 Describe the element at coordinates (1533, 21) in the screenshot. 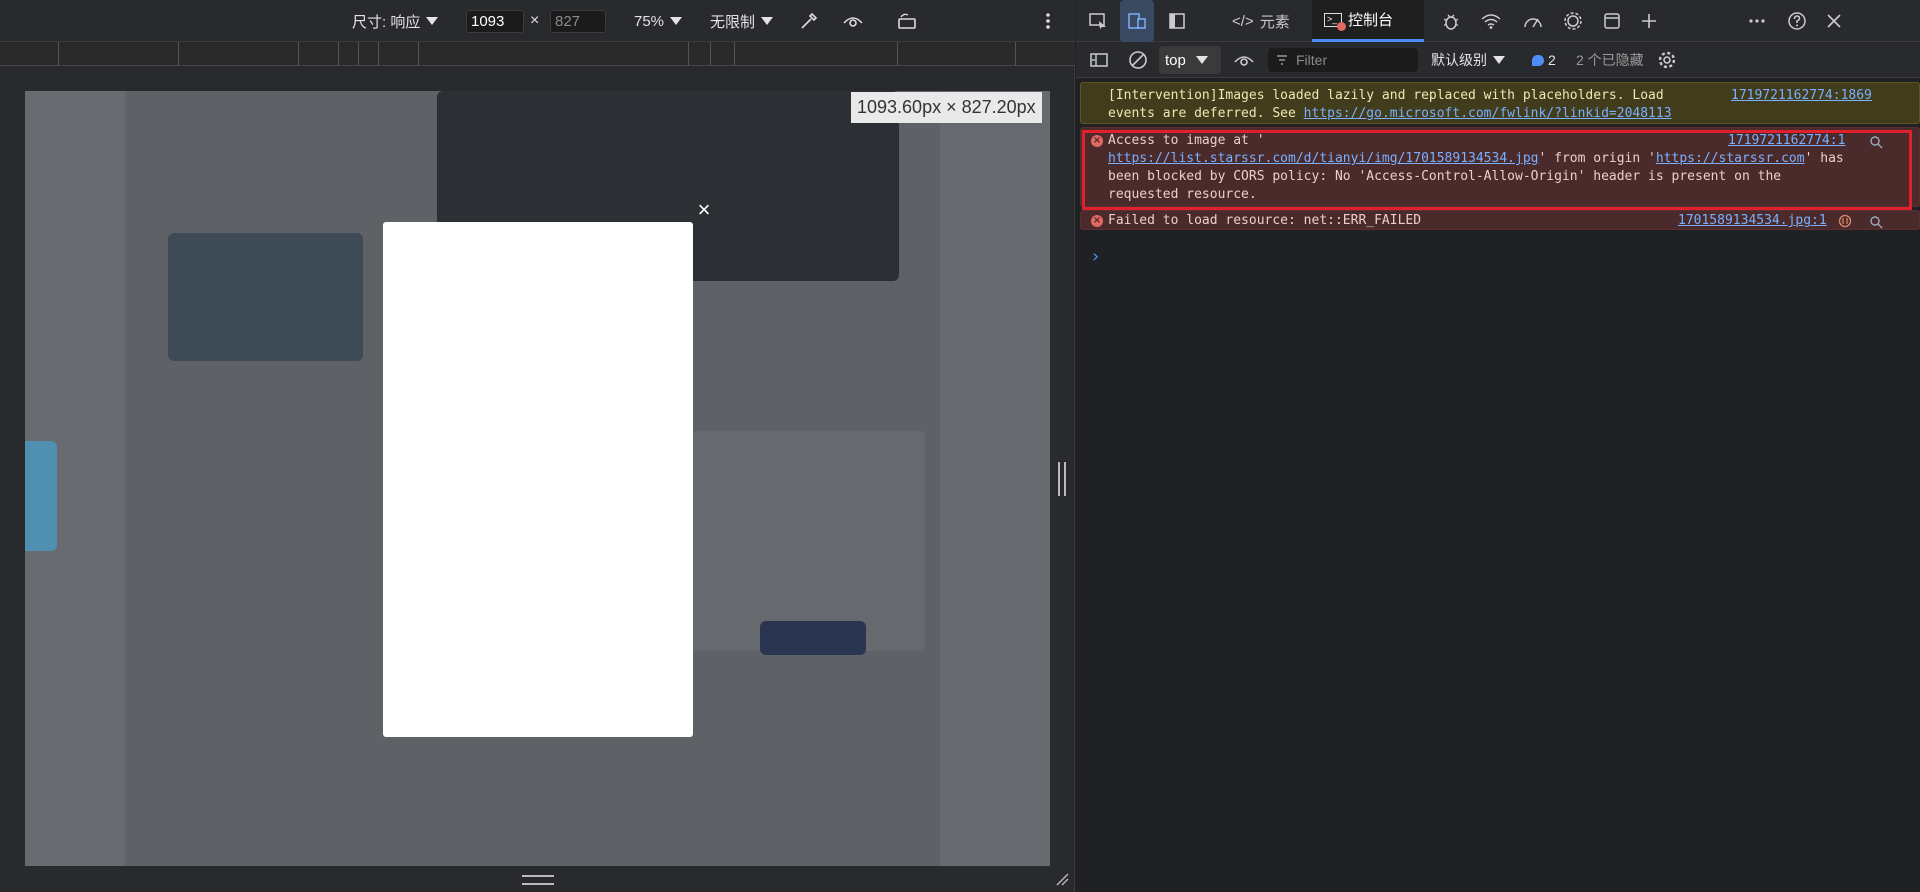

I see `performance-gauge-icon` at that location.